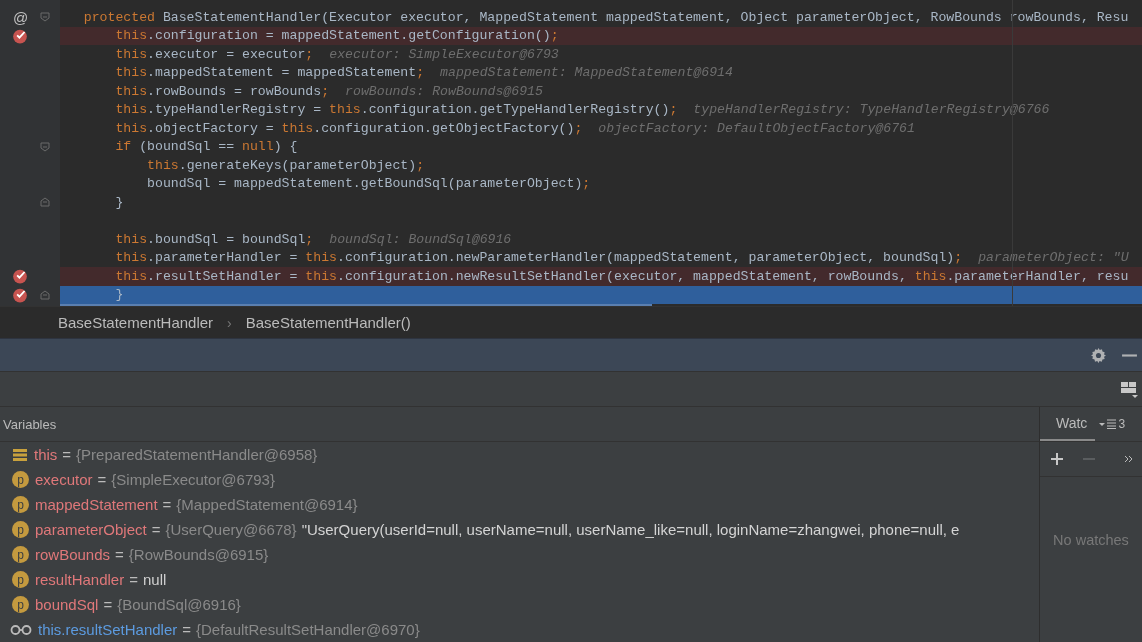 The image size is (1142, 642). Describe the element at coordinates (519, 504) in the screenshot. I see `variable-row: p mappedStatement = {MappedStatement@6914}` at that location.